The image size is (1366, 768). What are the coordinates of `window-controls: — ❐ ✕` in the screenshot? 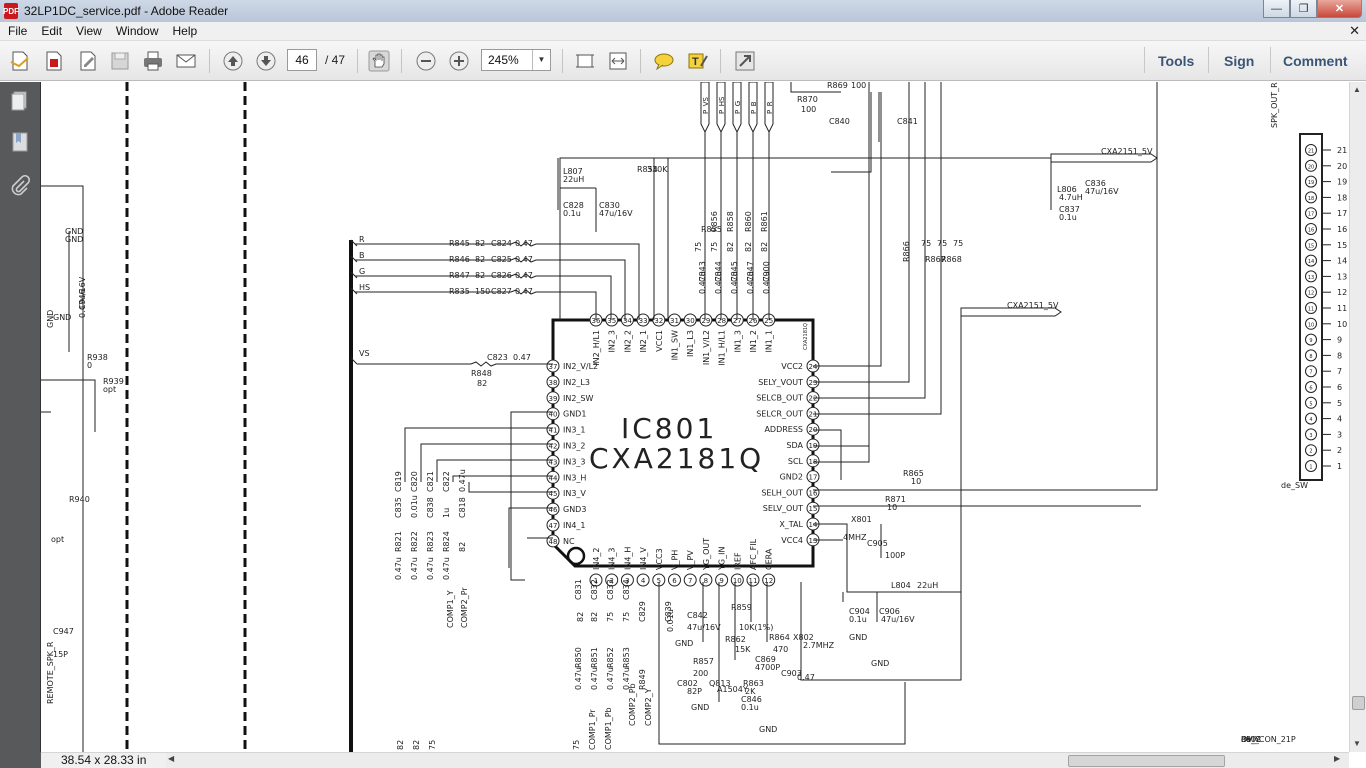 It's located at (1312, 9).